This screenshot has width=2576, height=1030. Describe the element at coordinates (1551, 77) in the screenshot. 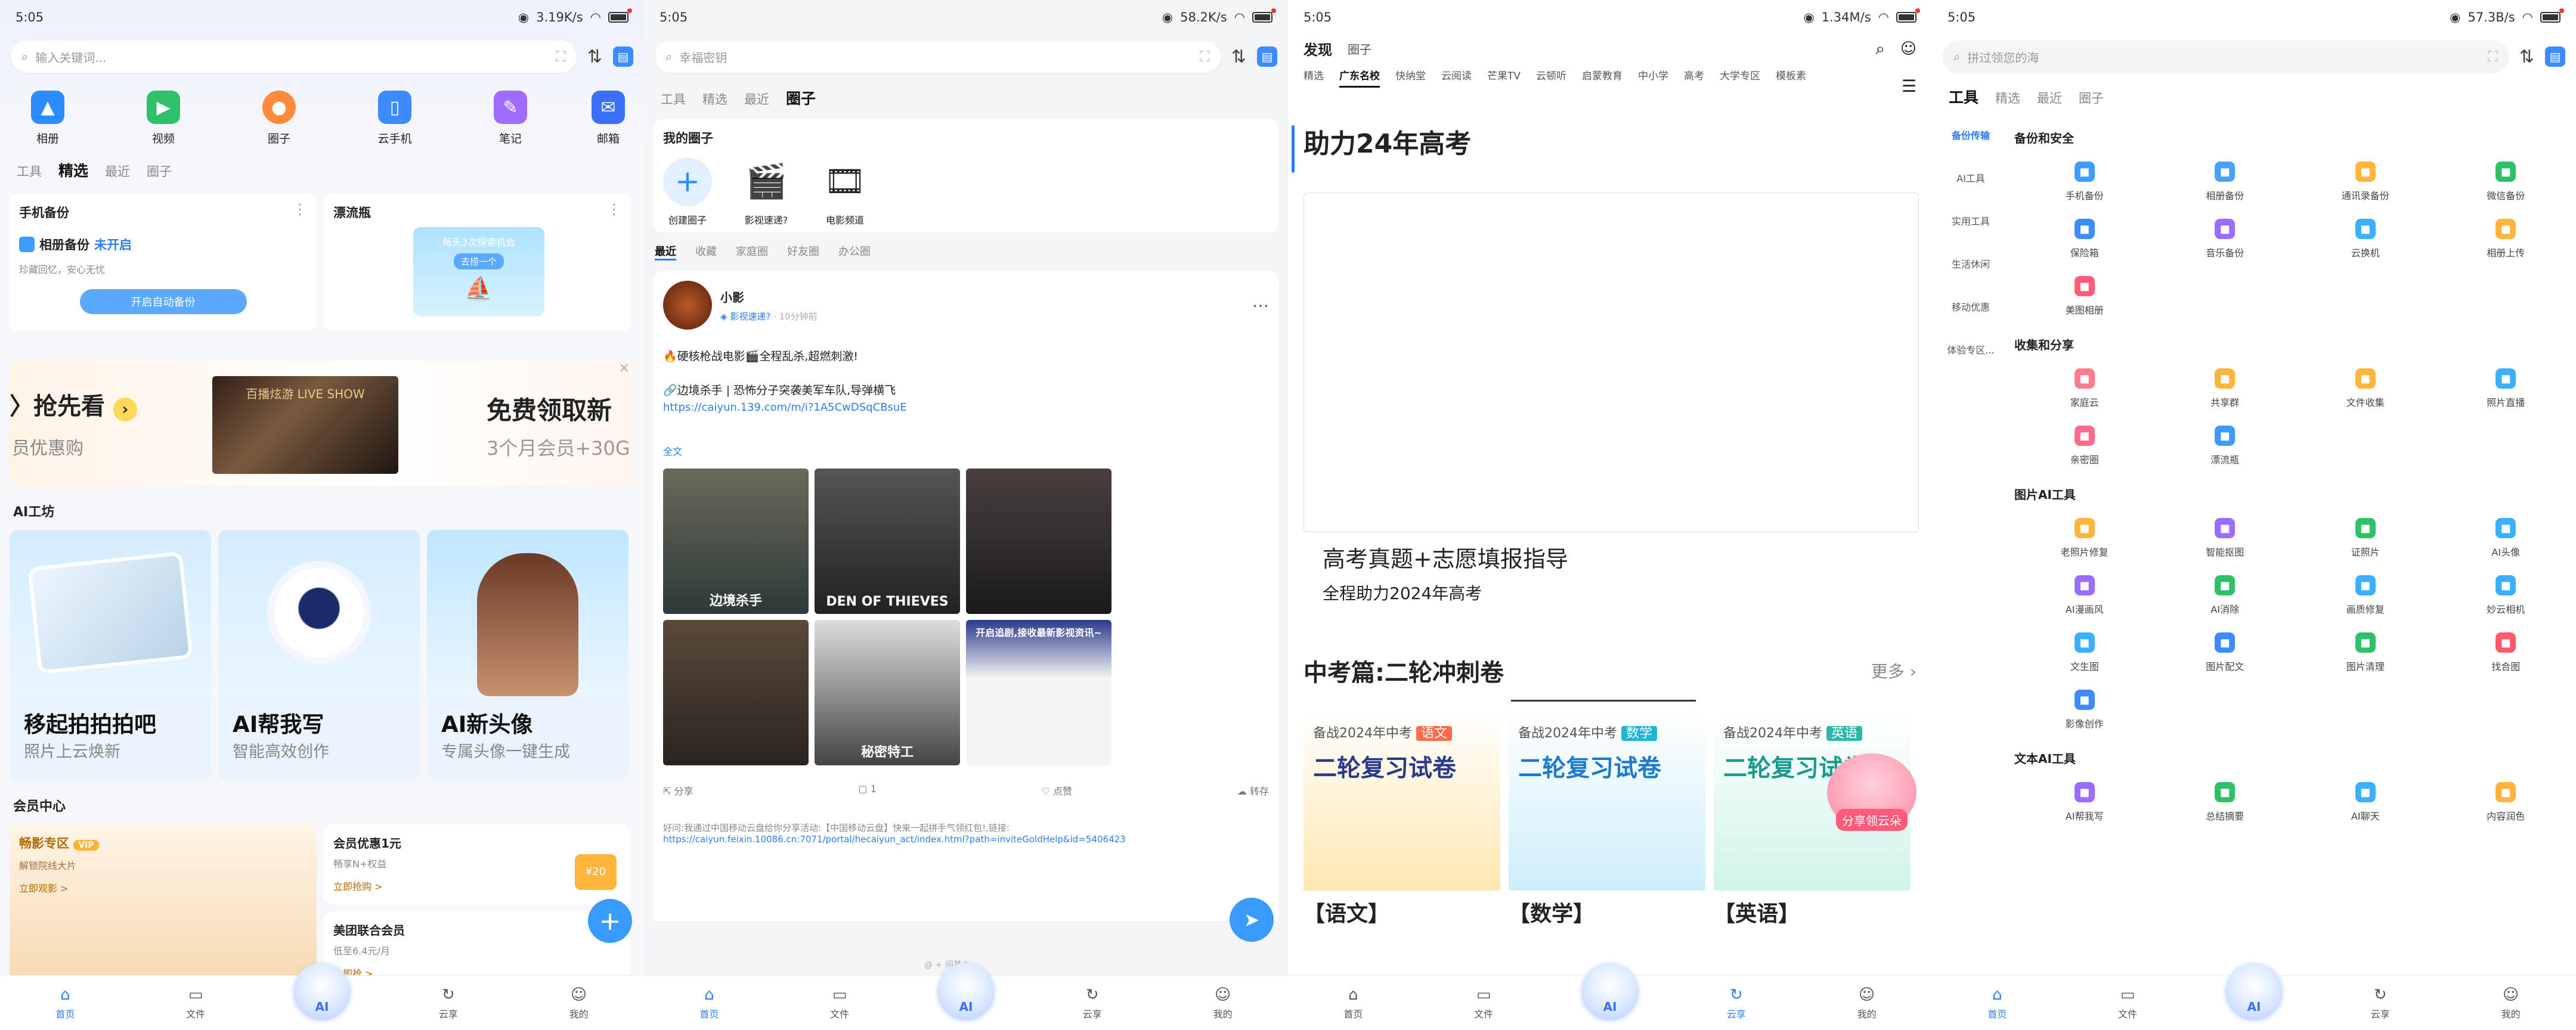

I see `category-tab: 云顿听` at that location.